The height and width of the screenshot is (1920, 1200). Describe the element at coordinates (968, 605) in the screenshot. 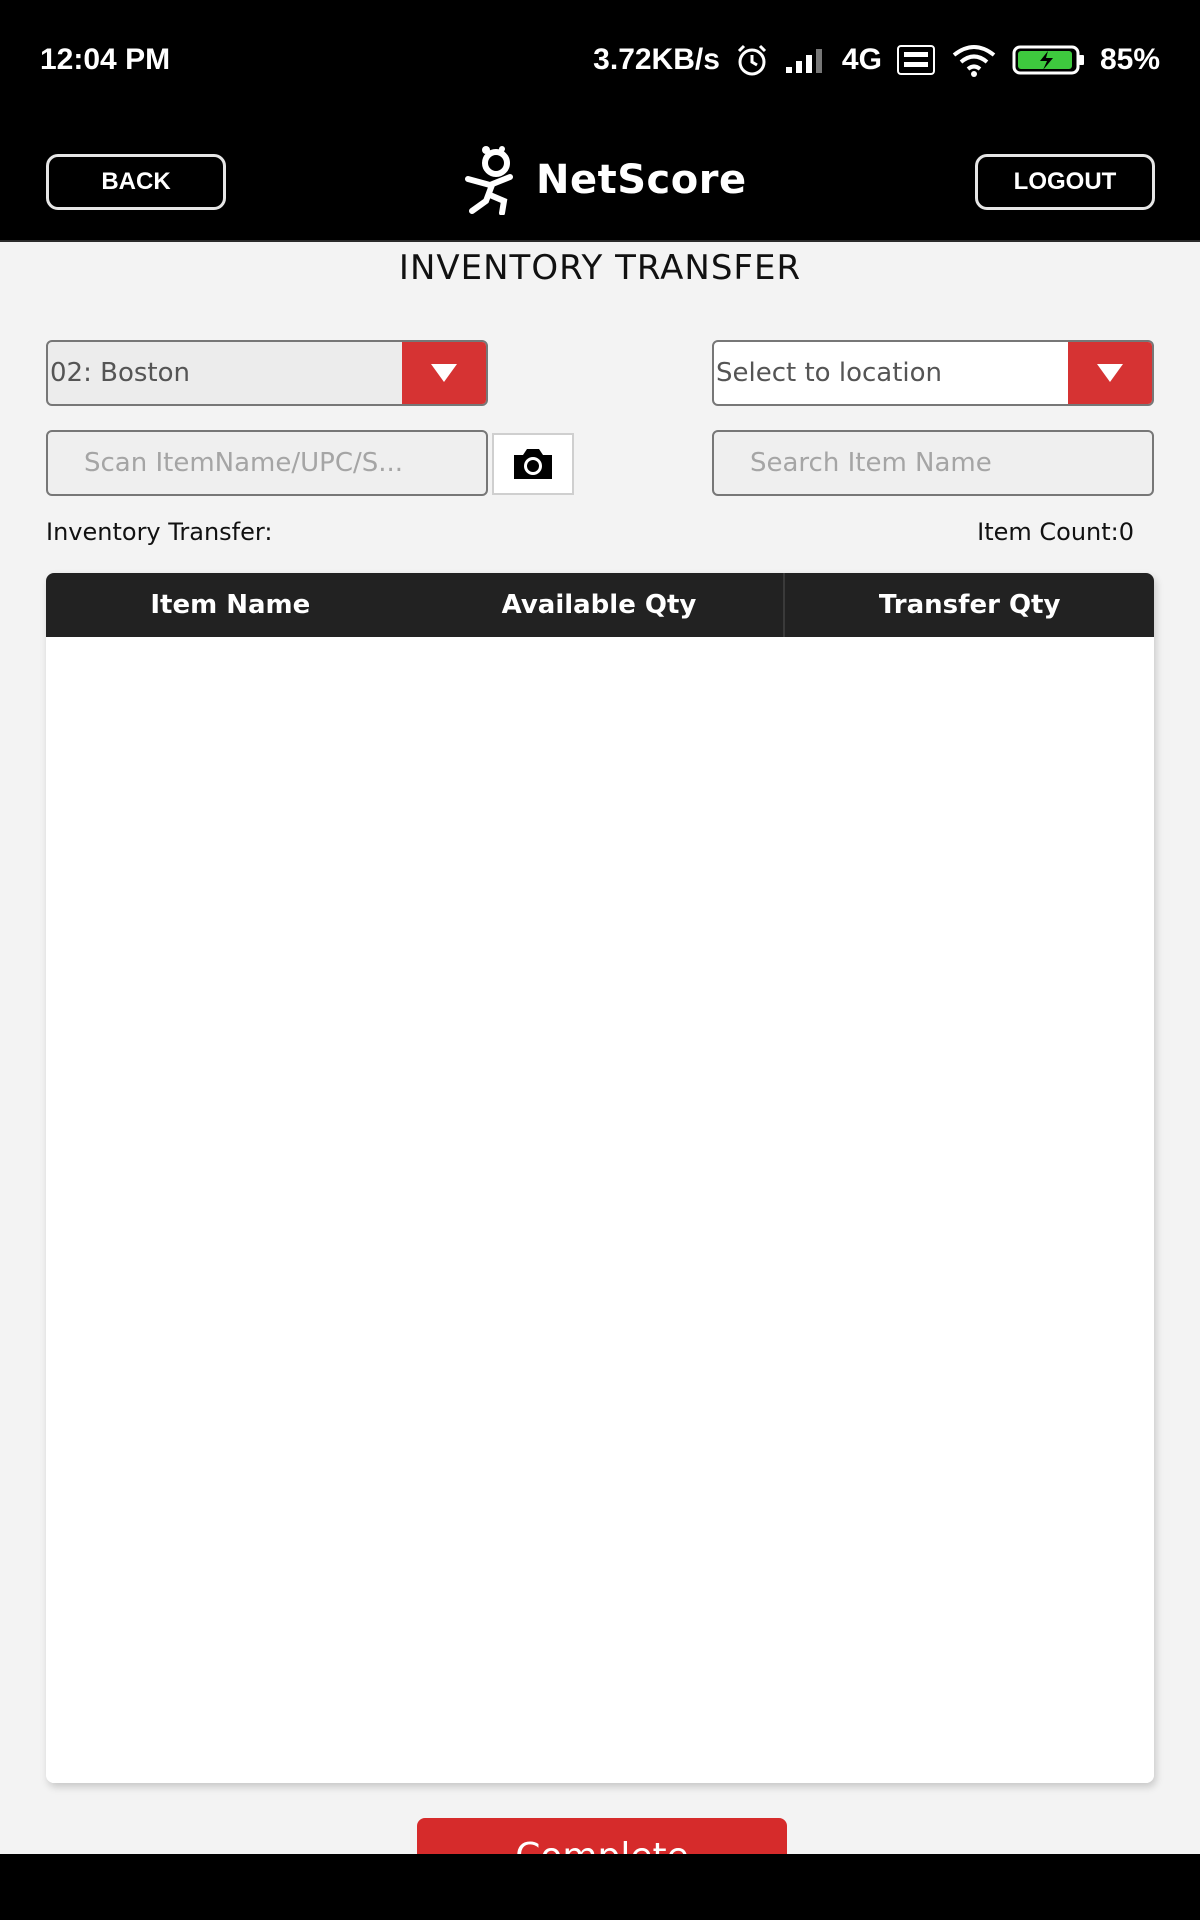

I see `column-header-transfer-qty: Transfer Qty` at that location.